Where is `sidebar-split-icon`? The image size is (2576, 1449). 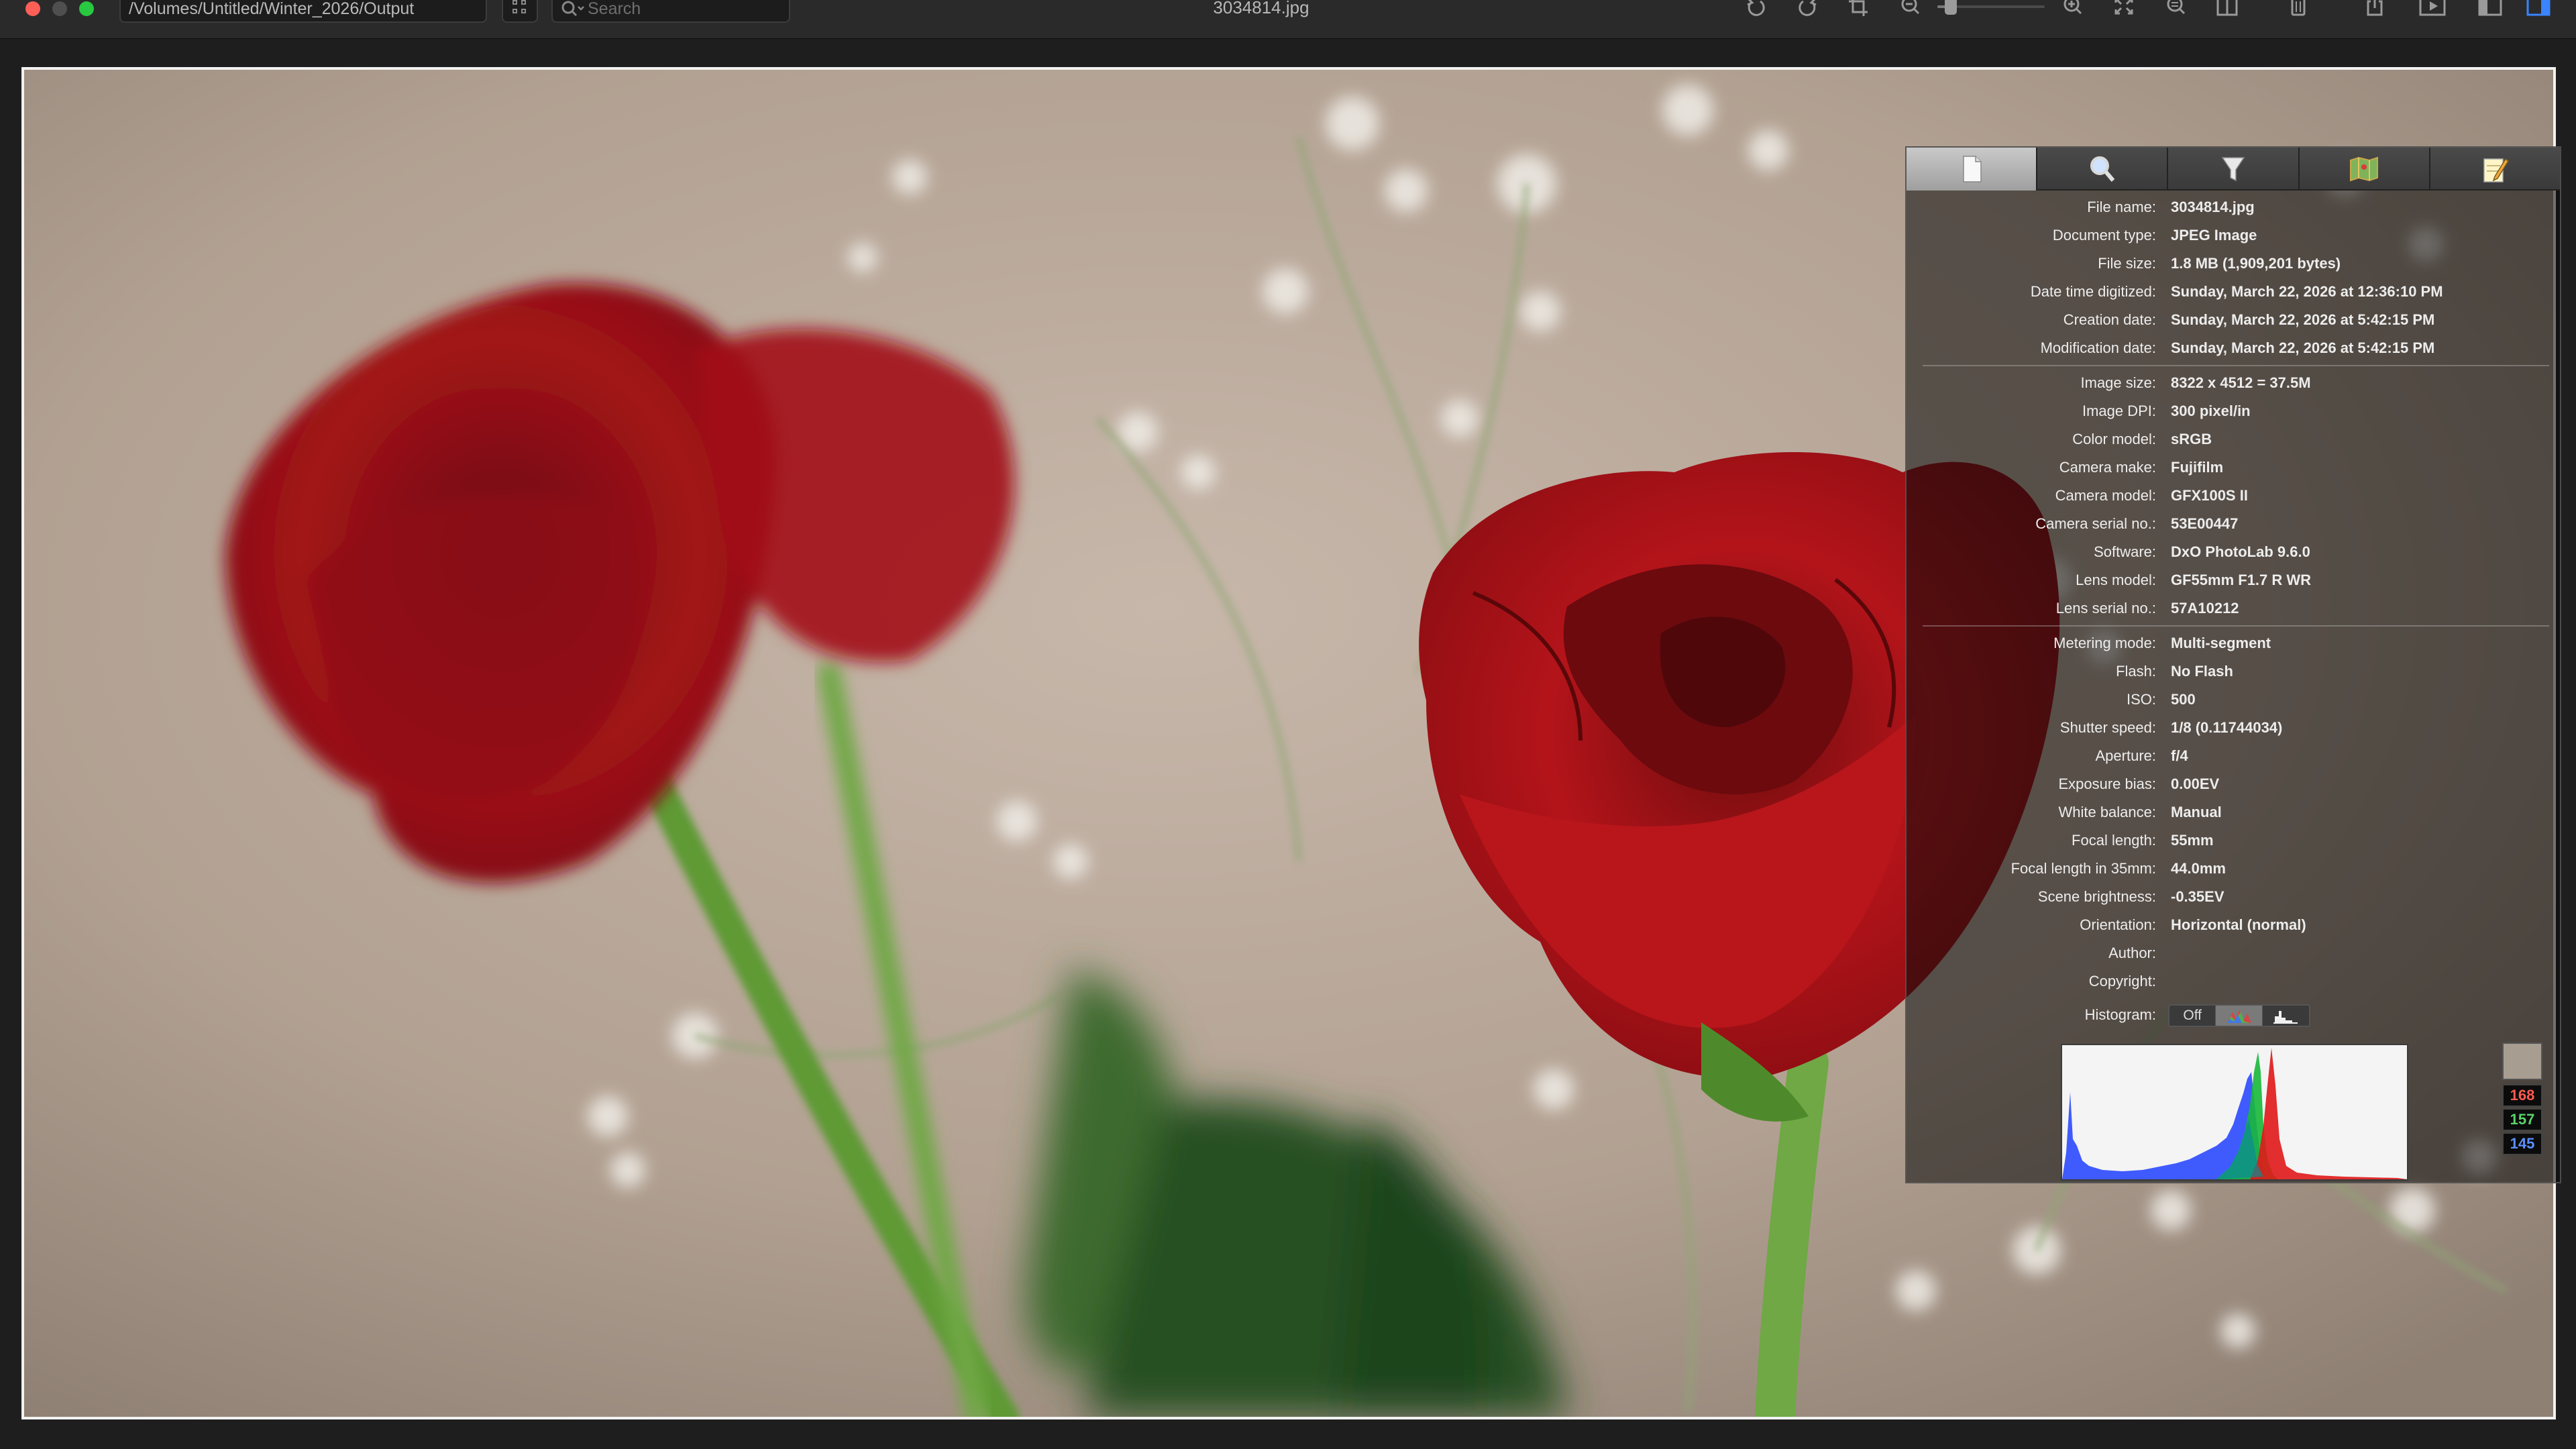
sidebar-split-icon is located at coordinates (2227, 8).